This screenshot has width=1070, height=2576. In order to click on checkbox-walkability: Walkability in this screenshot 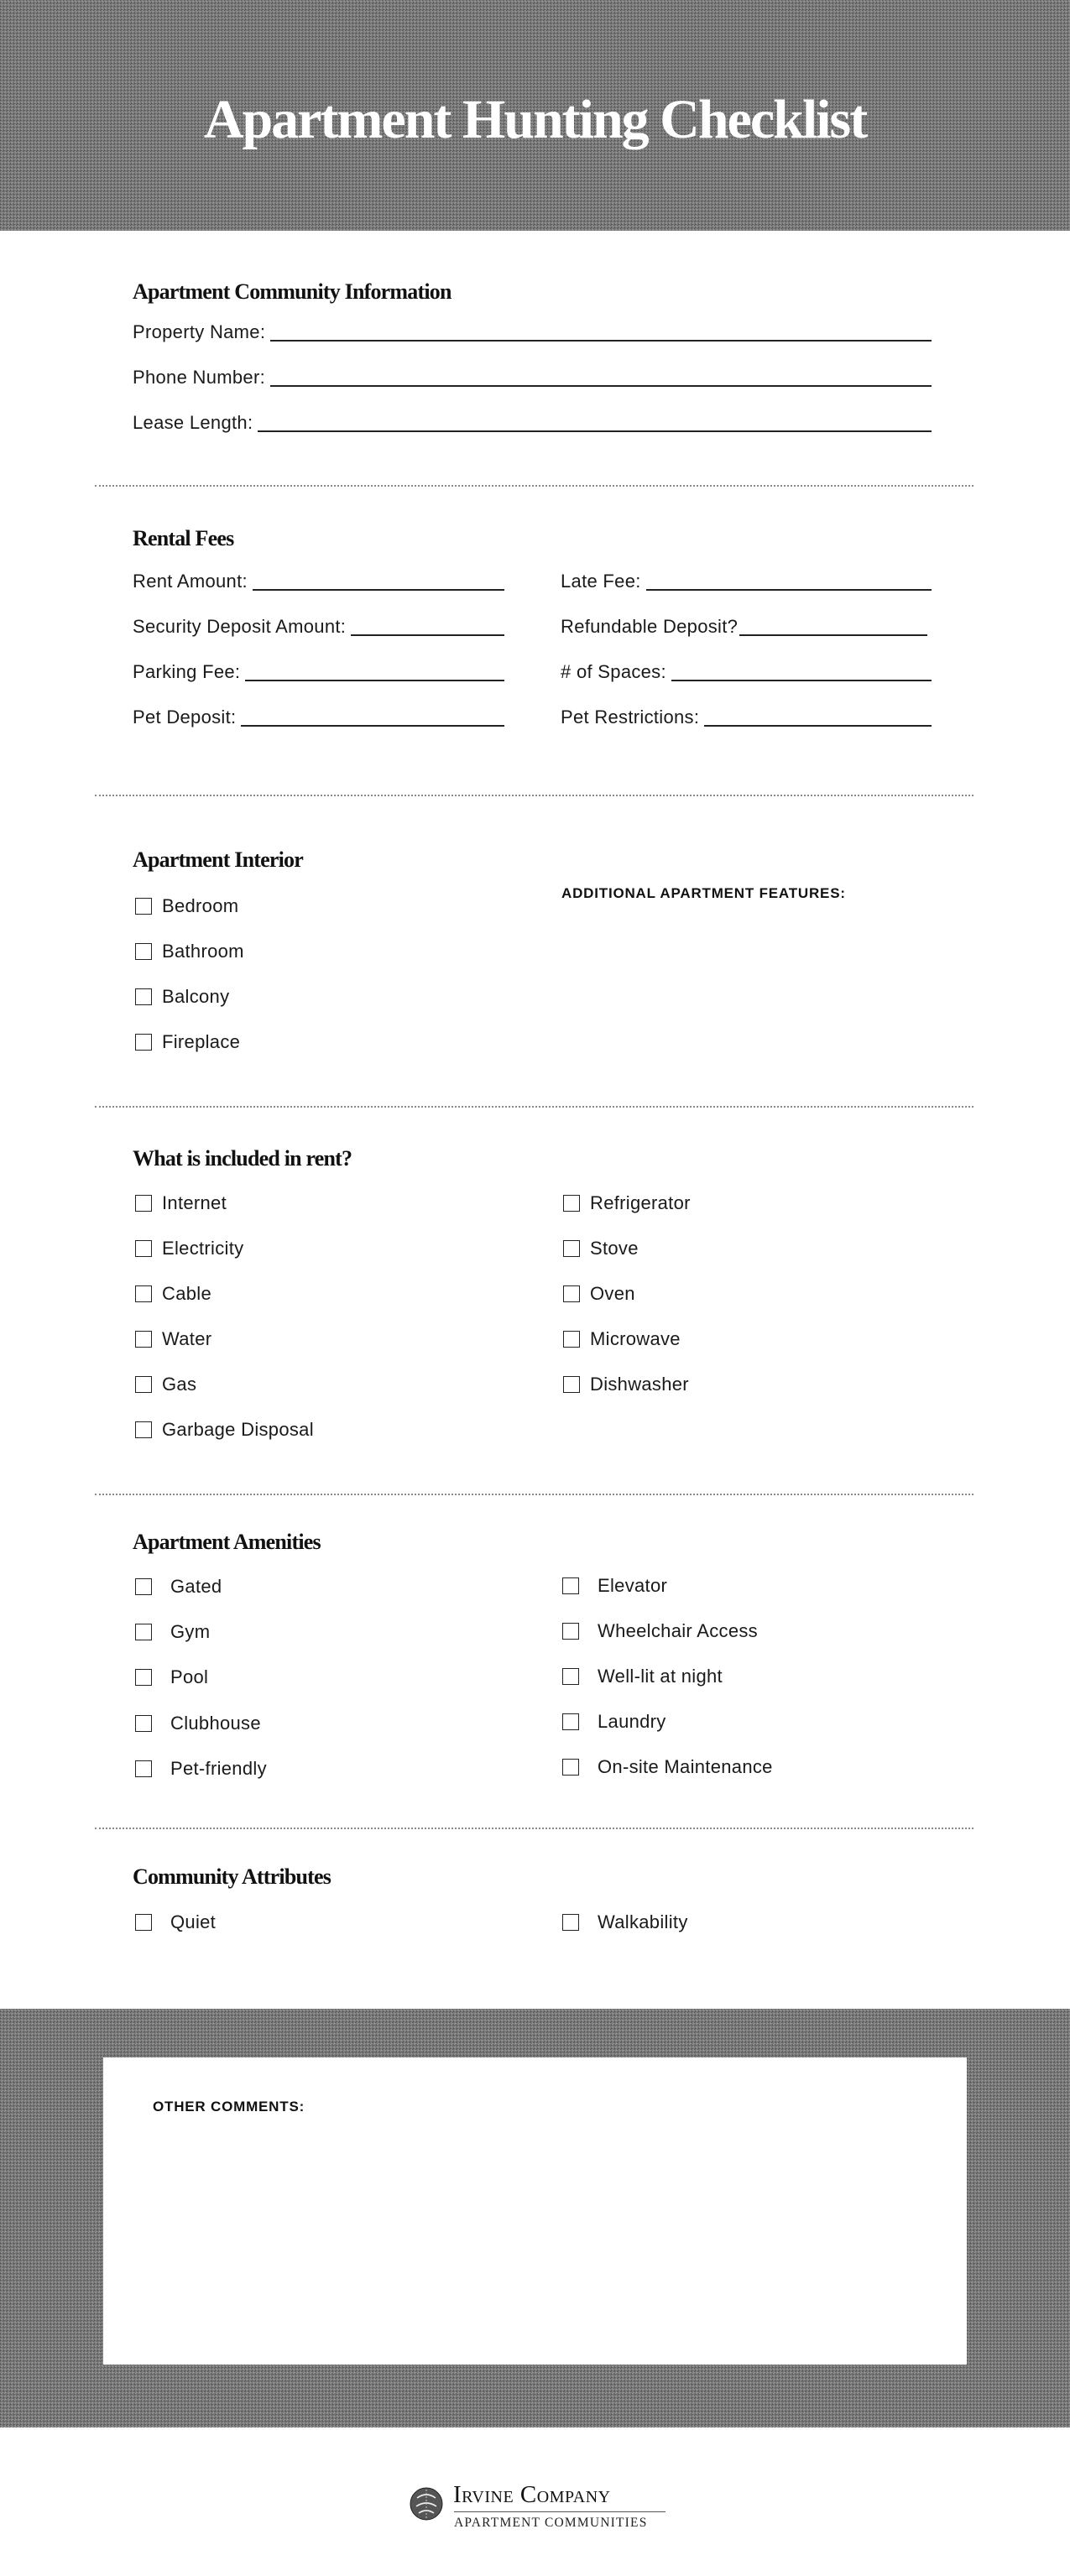, I will do `click(625, 1922)`.